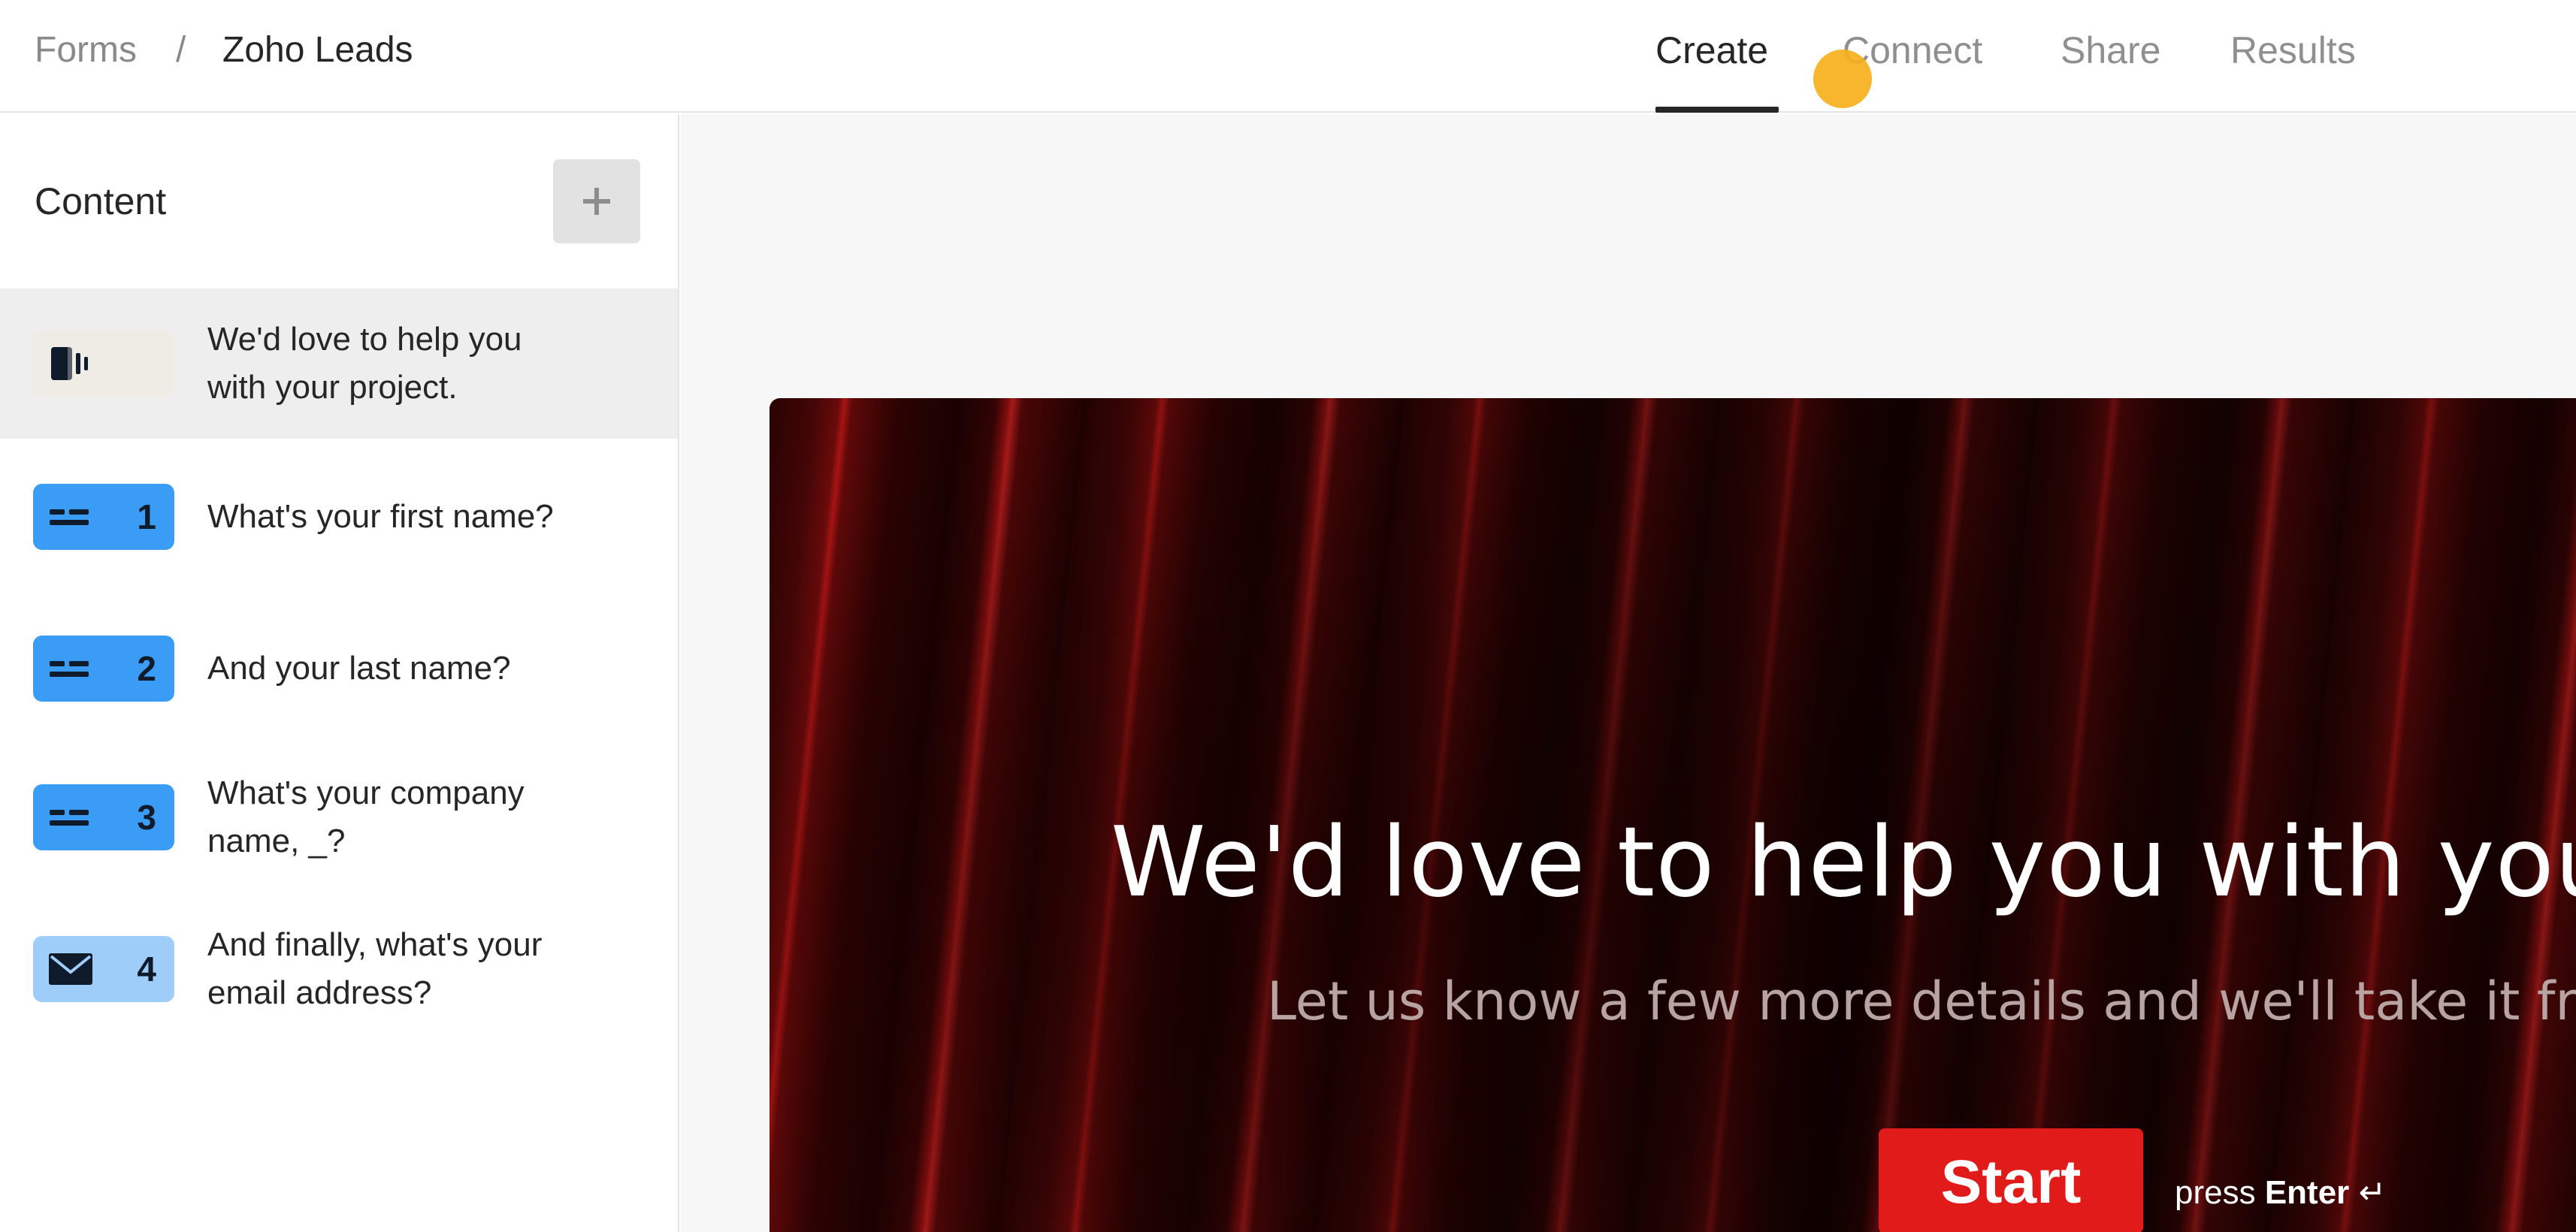  What do you see at coordinates (1844, 863) in the screenshot?
I see `welcome-title: We'd love to help you with your p` at bounding box center [1844, 863].